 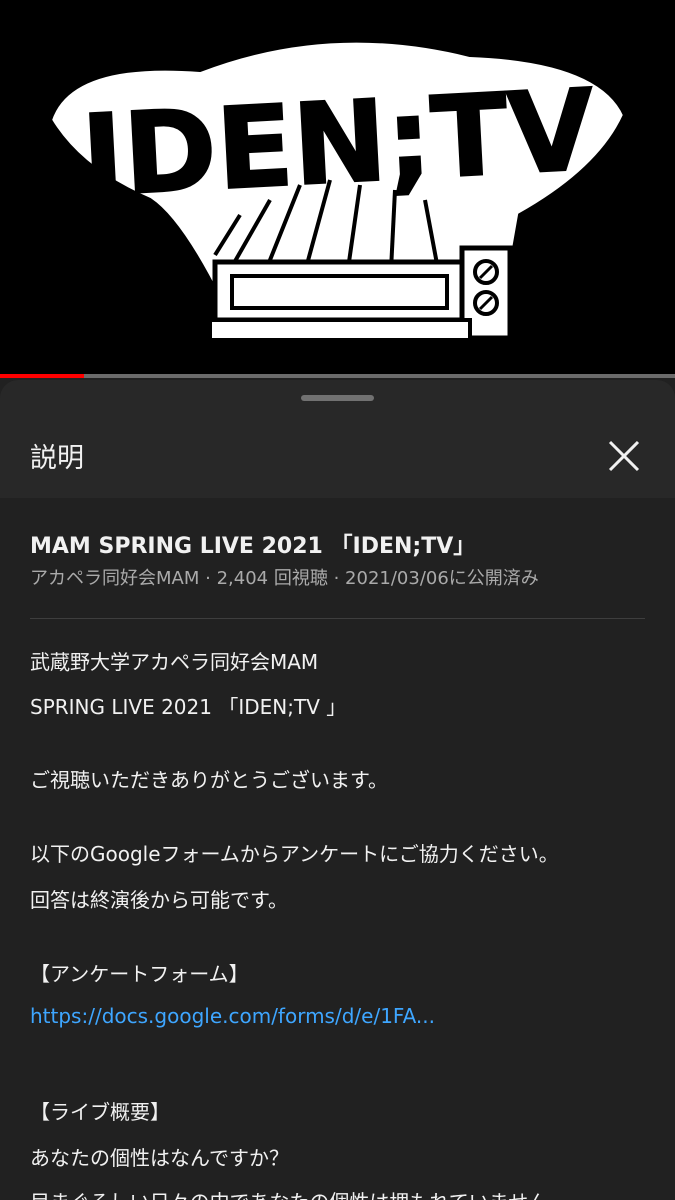 What do you see at coordinates (338, 144) in the screenshot?
I see `logo-text: IDEN;TV` at bounding box center [338, 144].